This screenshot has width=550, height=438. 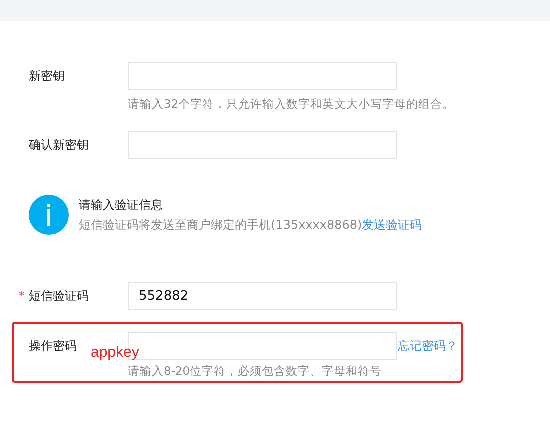 I want to click on send-code-link: 发送验证码, so click(x=392, y=225).